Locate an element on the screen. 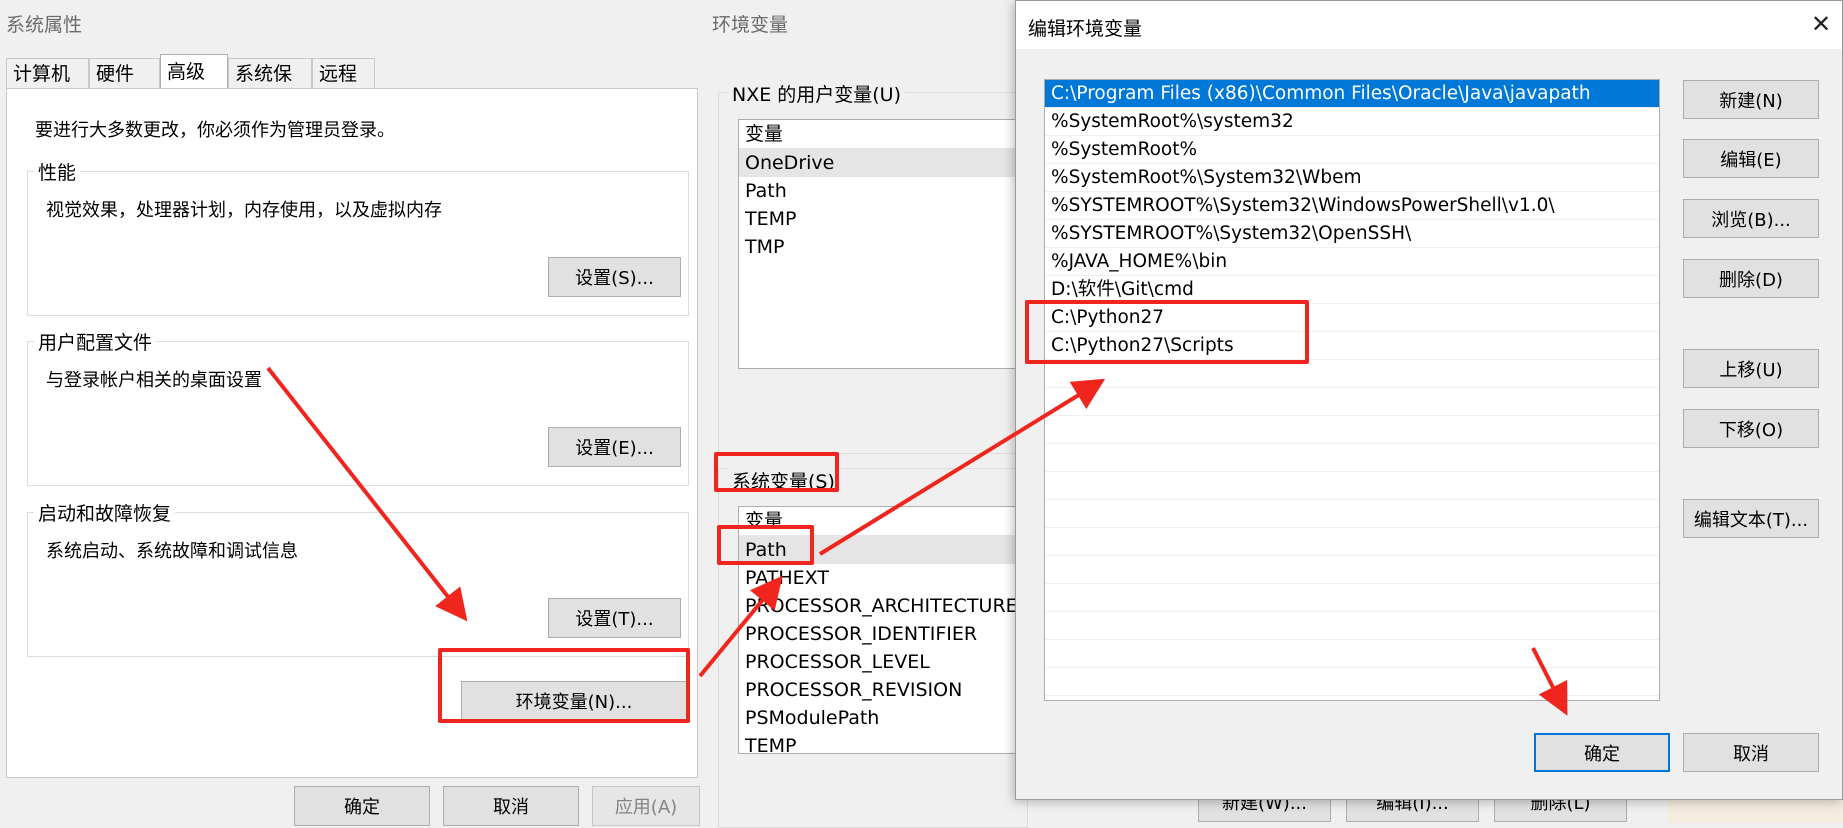 The image size is (1843, 828). tab-system-protection: 系统保护 is located at coordinates (270, 86).